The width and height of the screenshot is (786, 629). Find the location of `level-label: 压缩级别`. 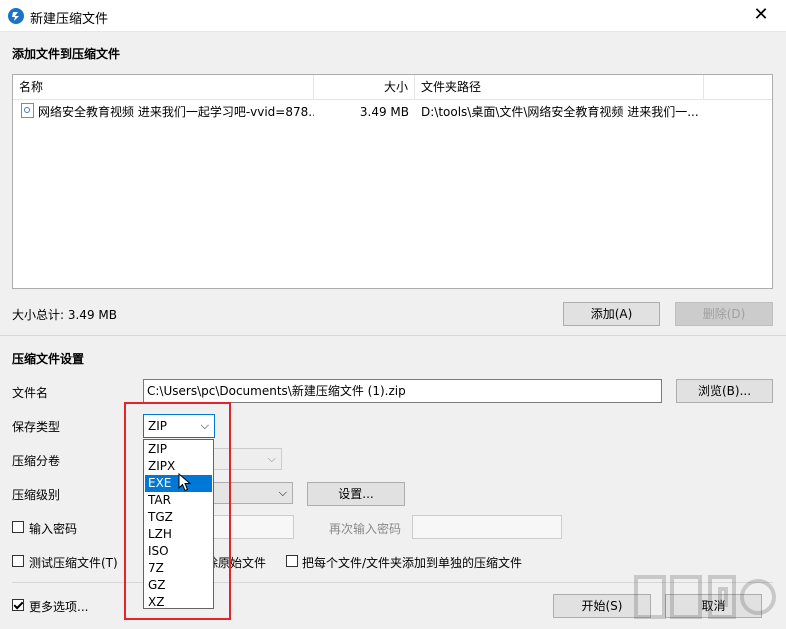

level-label: 压缩级别 is located at coordinates (36, 495).